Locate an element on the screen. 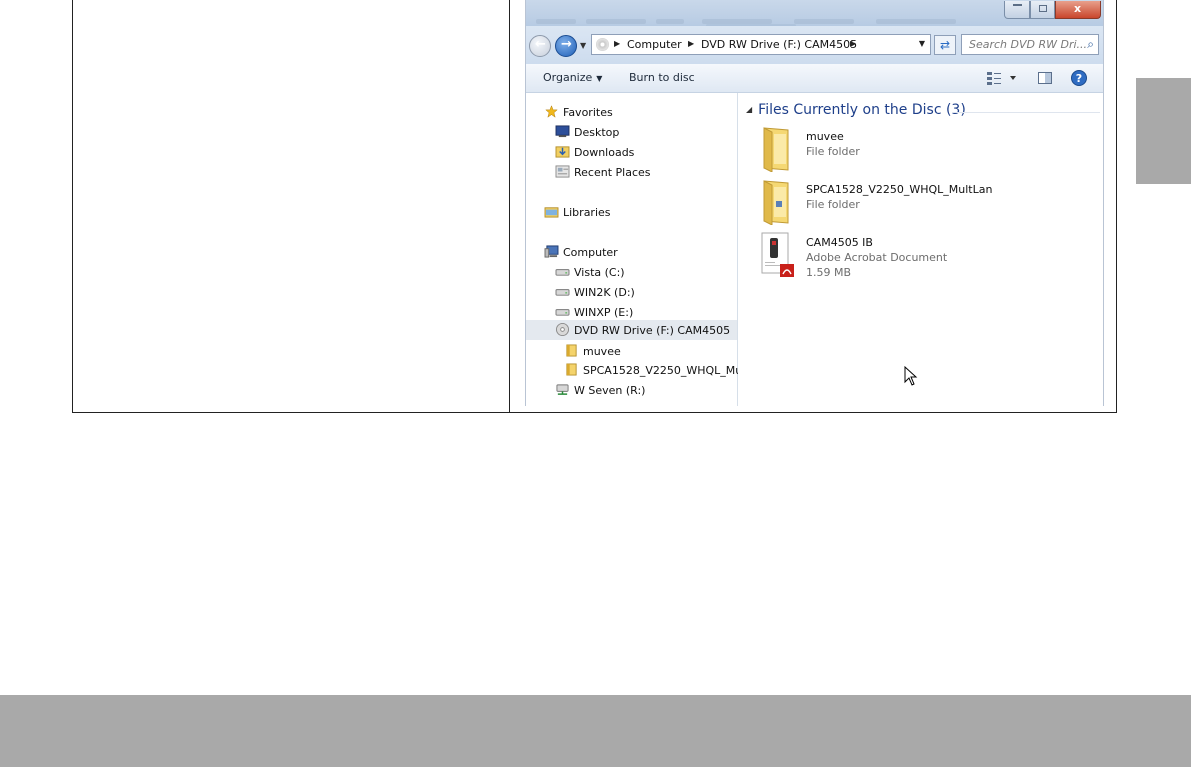 This screenshot has width=1191, height=767. breadcrumb-computer: Computer is located at coordinates (654, 44).